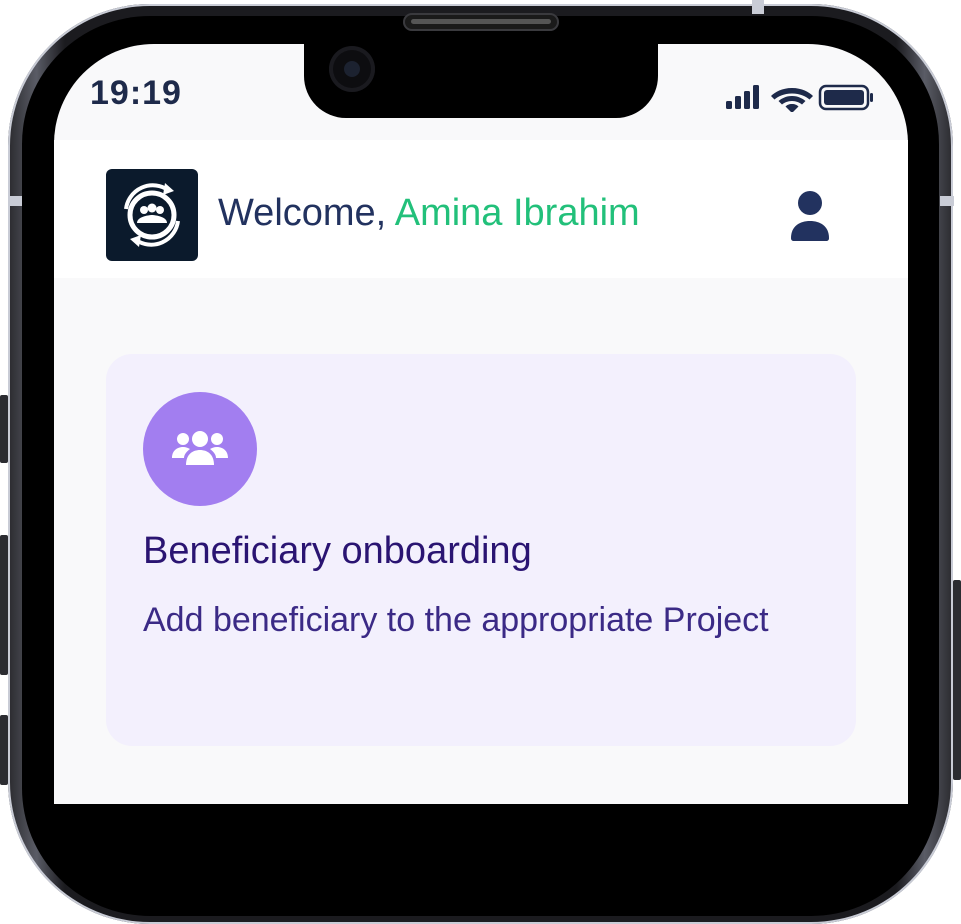 The image size is (961, 924). Describe the element at coordinates (15, 201) in the screenshot. I see `antenna-band-left` at that location.